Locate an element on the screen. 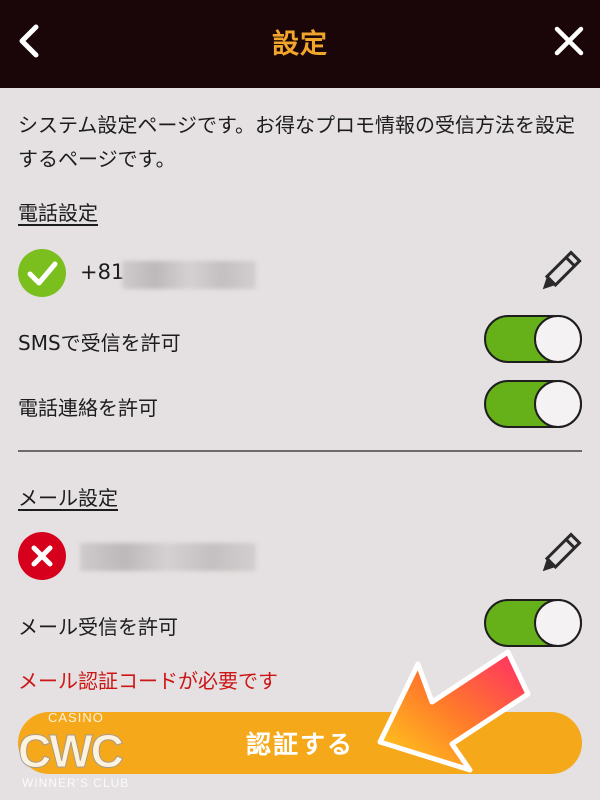 This screenshot has width=600, height=800. unverified-icon is located at coordinates (42, 556).